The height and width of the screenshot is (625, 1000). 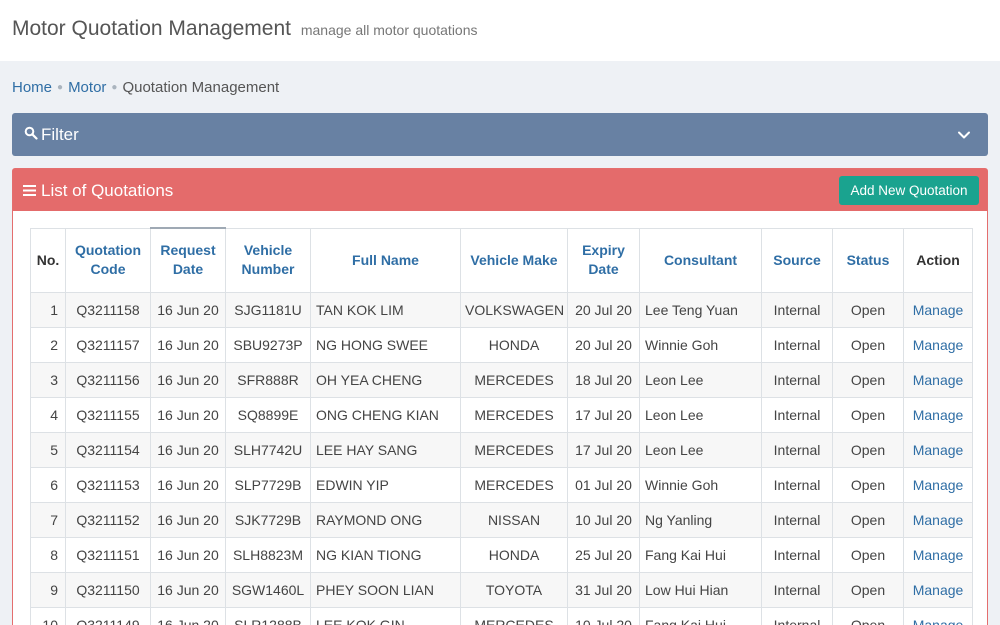 What do you see at coordinates (268, 379) in the screenshot?
I see `vehicle-number-cell: SFR888R` at bounding box center [268, 379].